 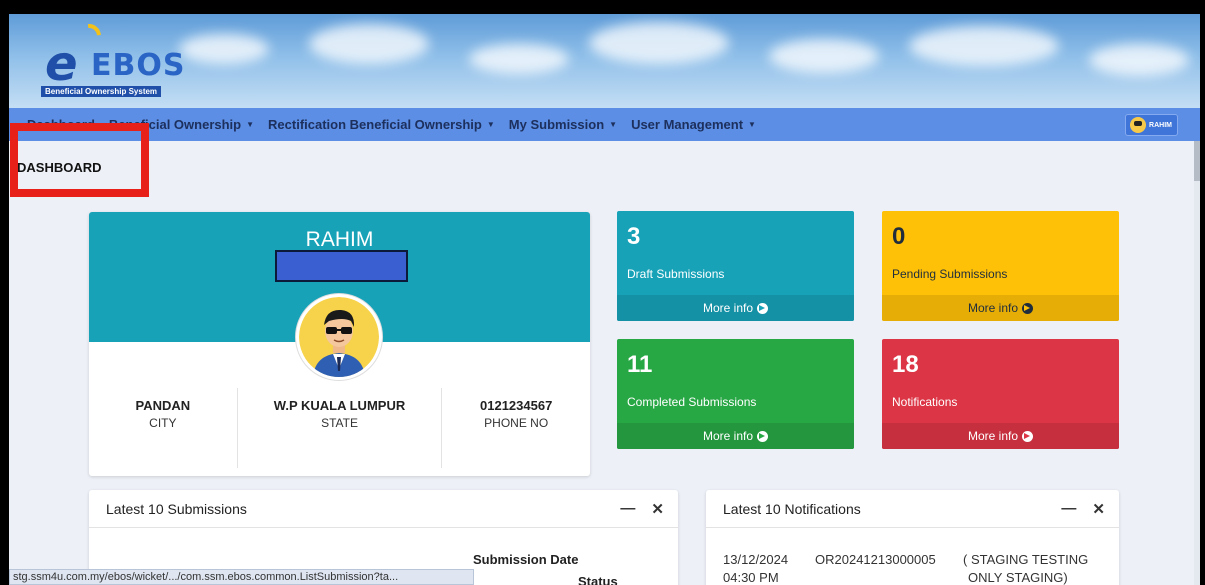 I want to click on nav-rectification-label: Rectification Beneficial Ownership, so click(x=375, y=124).